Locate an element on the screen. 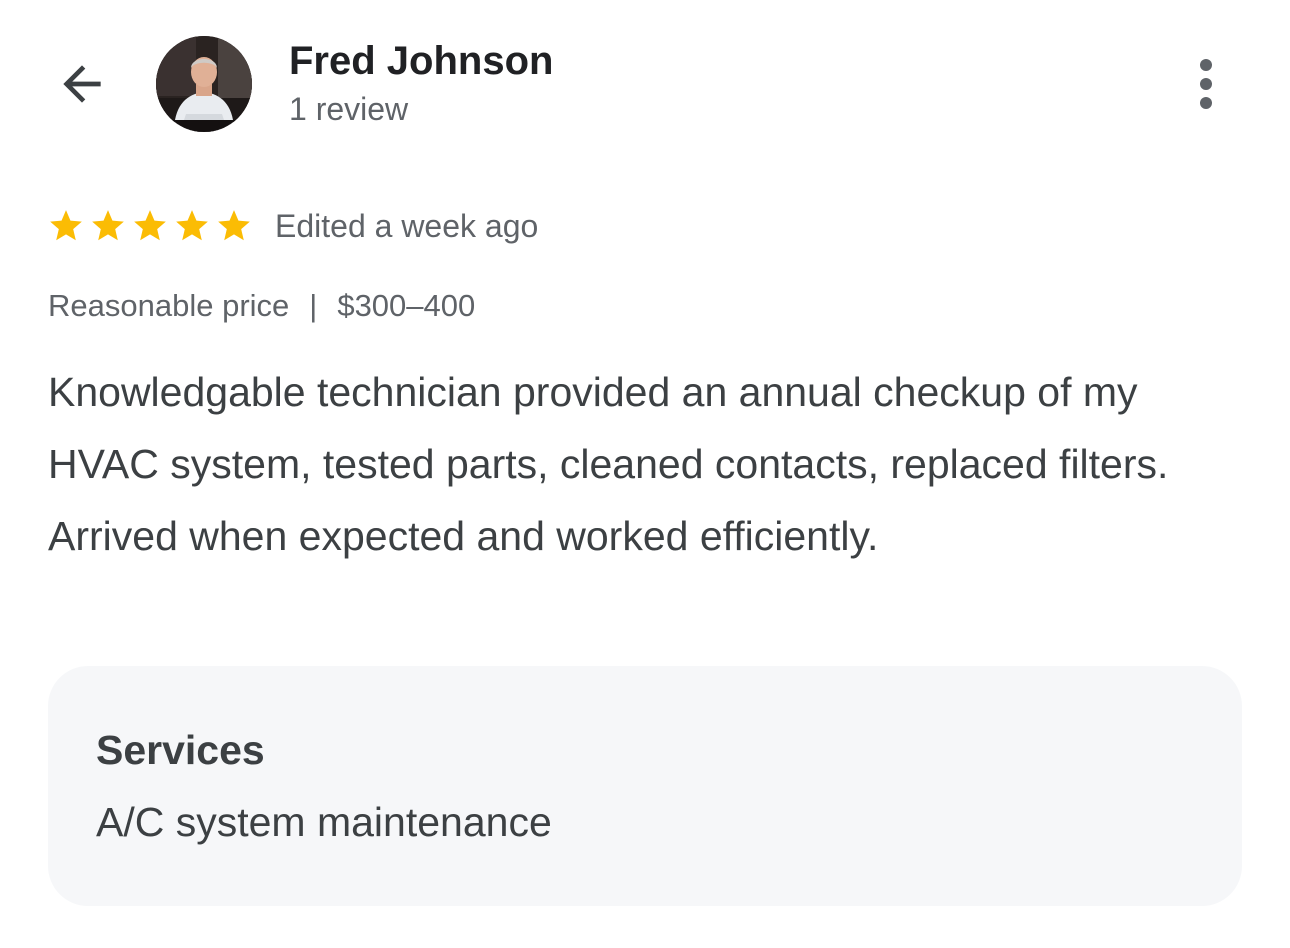  back-button is located at coordinates (82, 84).